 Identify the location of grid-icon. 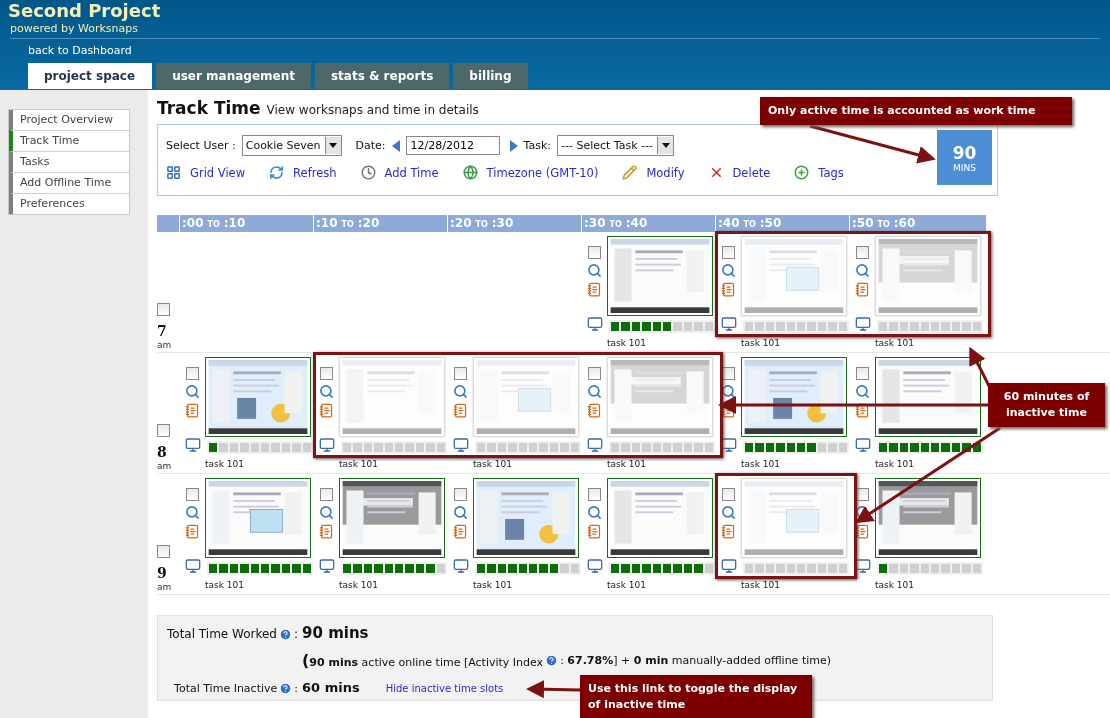
(173, 172).